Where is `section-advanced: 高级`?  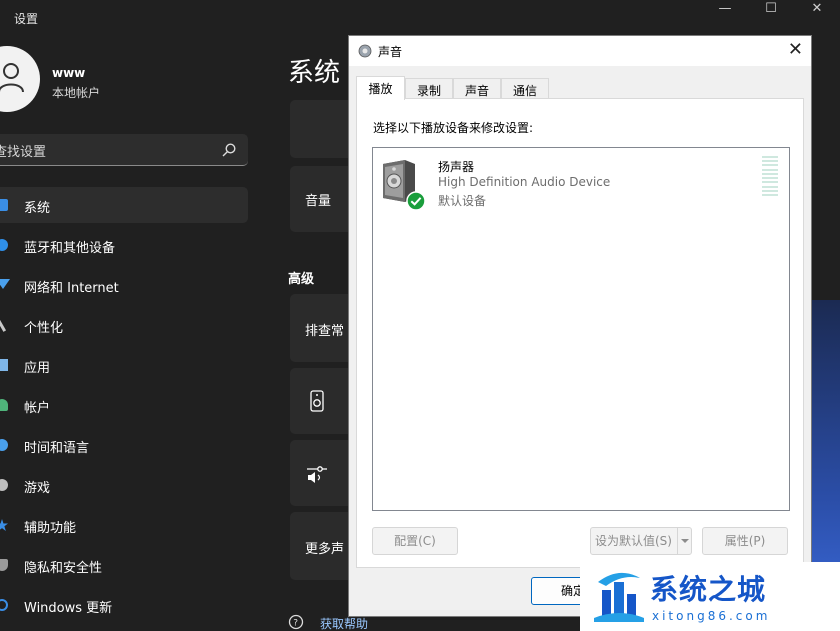
section-advanced: 高级 is located at coordinates (301, 279).